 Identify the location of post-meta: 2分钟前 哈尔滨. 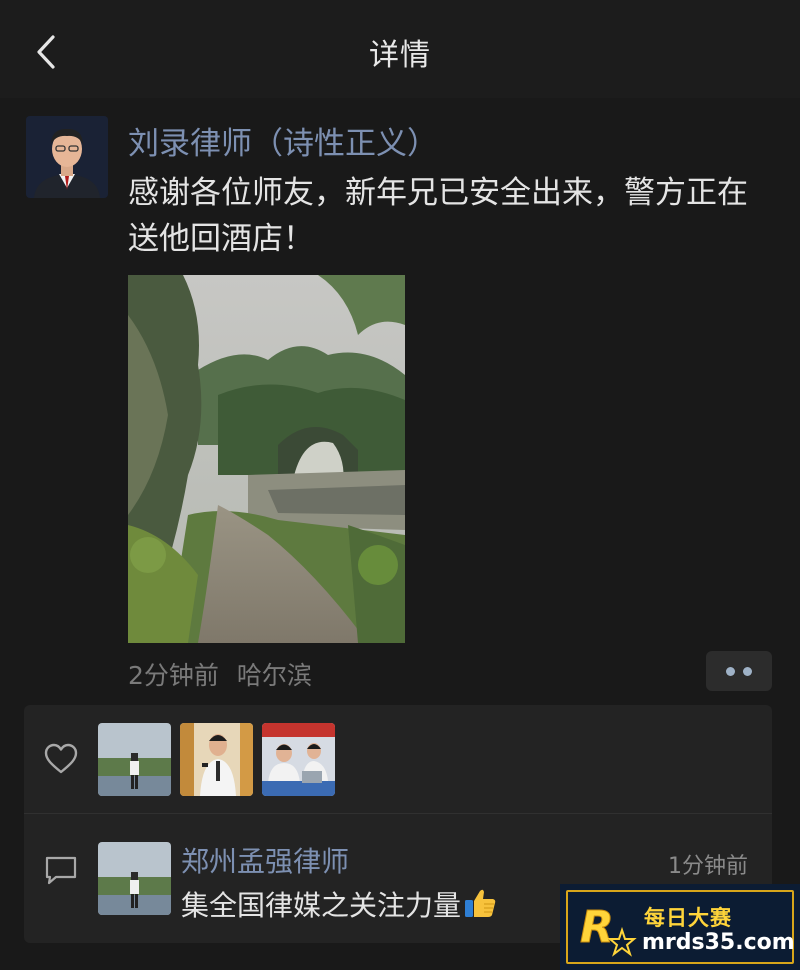
(220, 674).